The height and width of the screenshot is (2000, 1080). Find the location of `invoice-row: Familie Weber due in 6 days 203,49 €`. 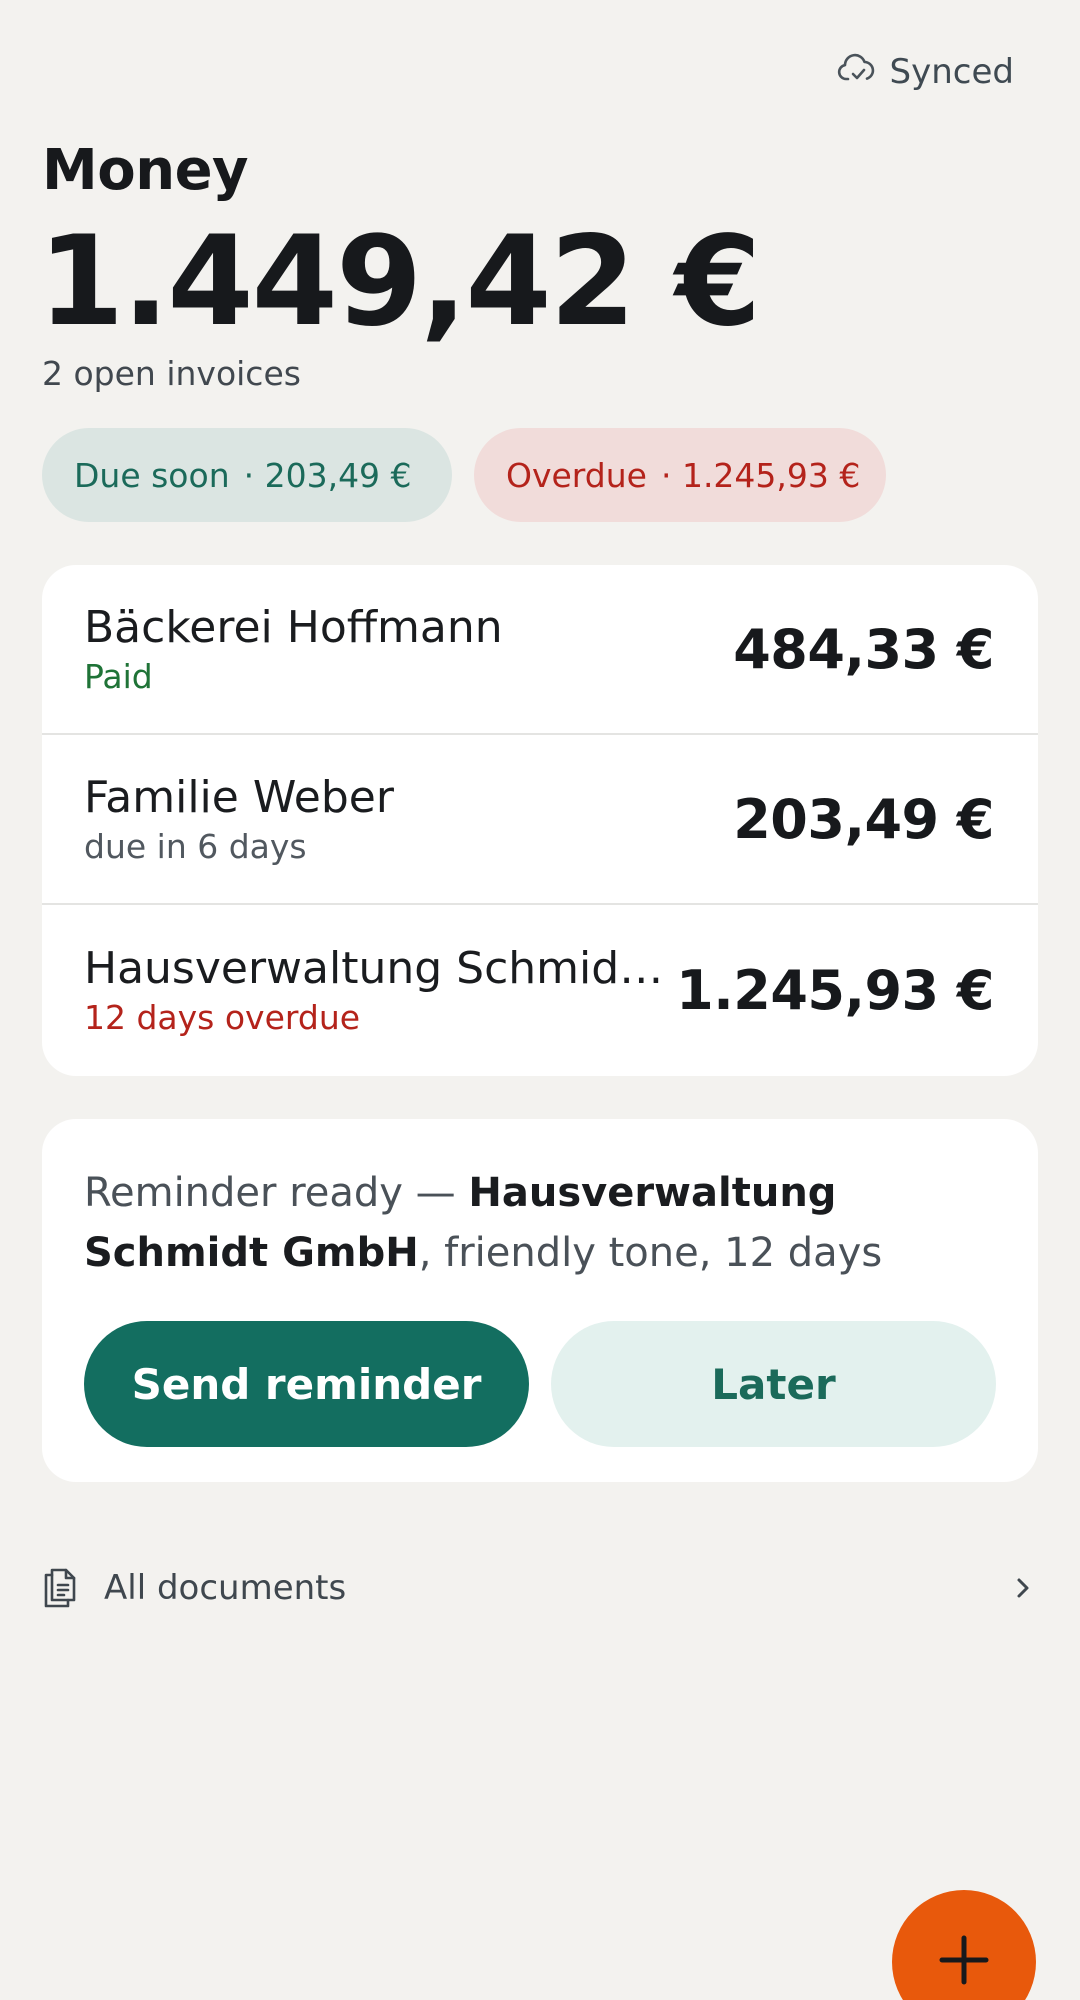

invoice-row: Familie Weber due in 6 days 203,49 € is located at coordinates (540, 820).